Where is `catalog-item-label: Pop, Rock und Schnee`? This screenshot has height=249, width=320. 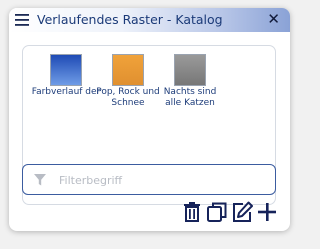
catalog-item-label: Pop, Rock und Schnee is located at coordinates (128, 97).